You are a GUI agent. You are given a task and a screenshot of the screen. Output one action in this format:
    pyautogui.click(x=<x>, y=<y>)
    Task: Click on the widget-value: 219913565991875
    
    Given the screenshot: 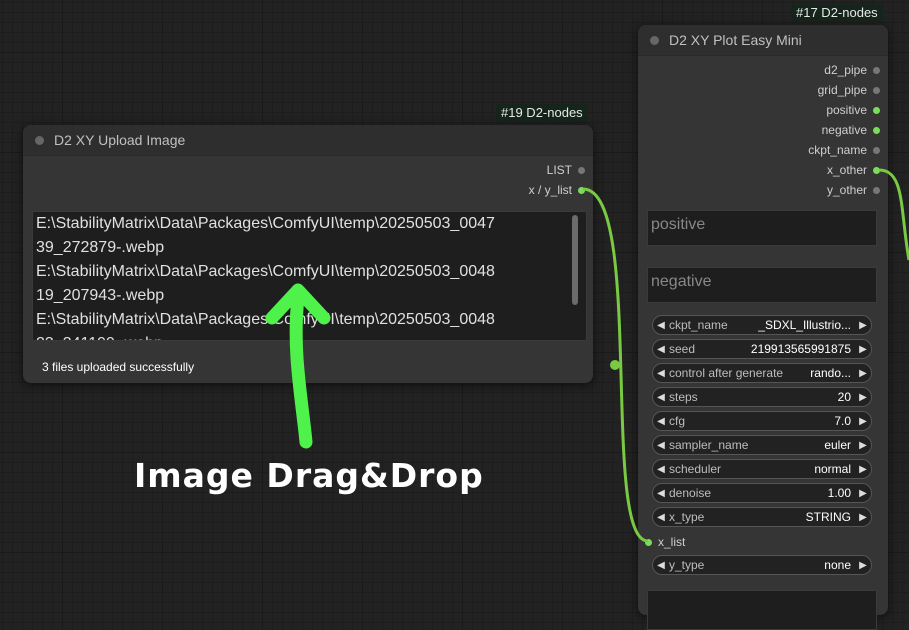 What is the action you would take?
    pyautogui.click(x=800, y=349)
    